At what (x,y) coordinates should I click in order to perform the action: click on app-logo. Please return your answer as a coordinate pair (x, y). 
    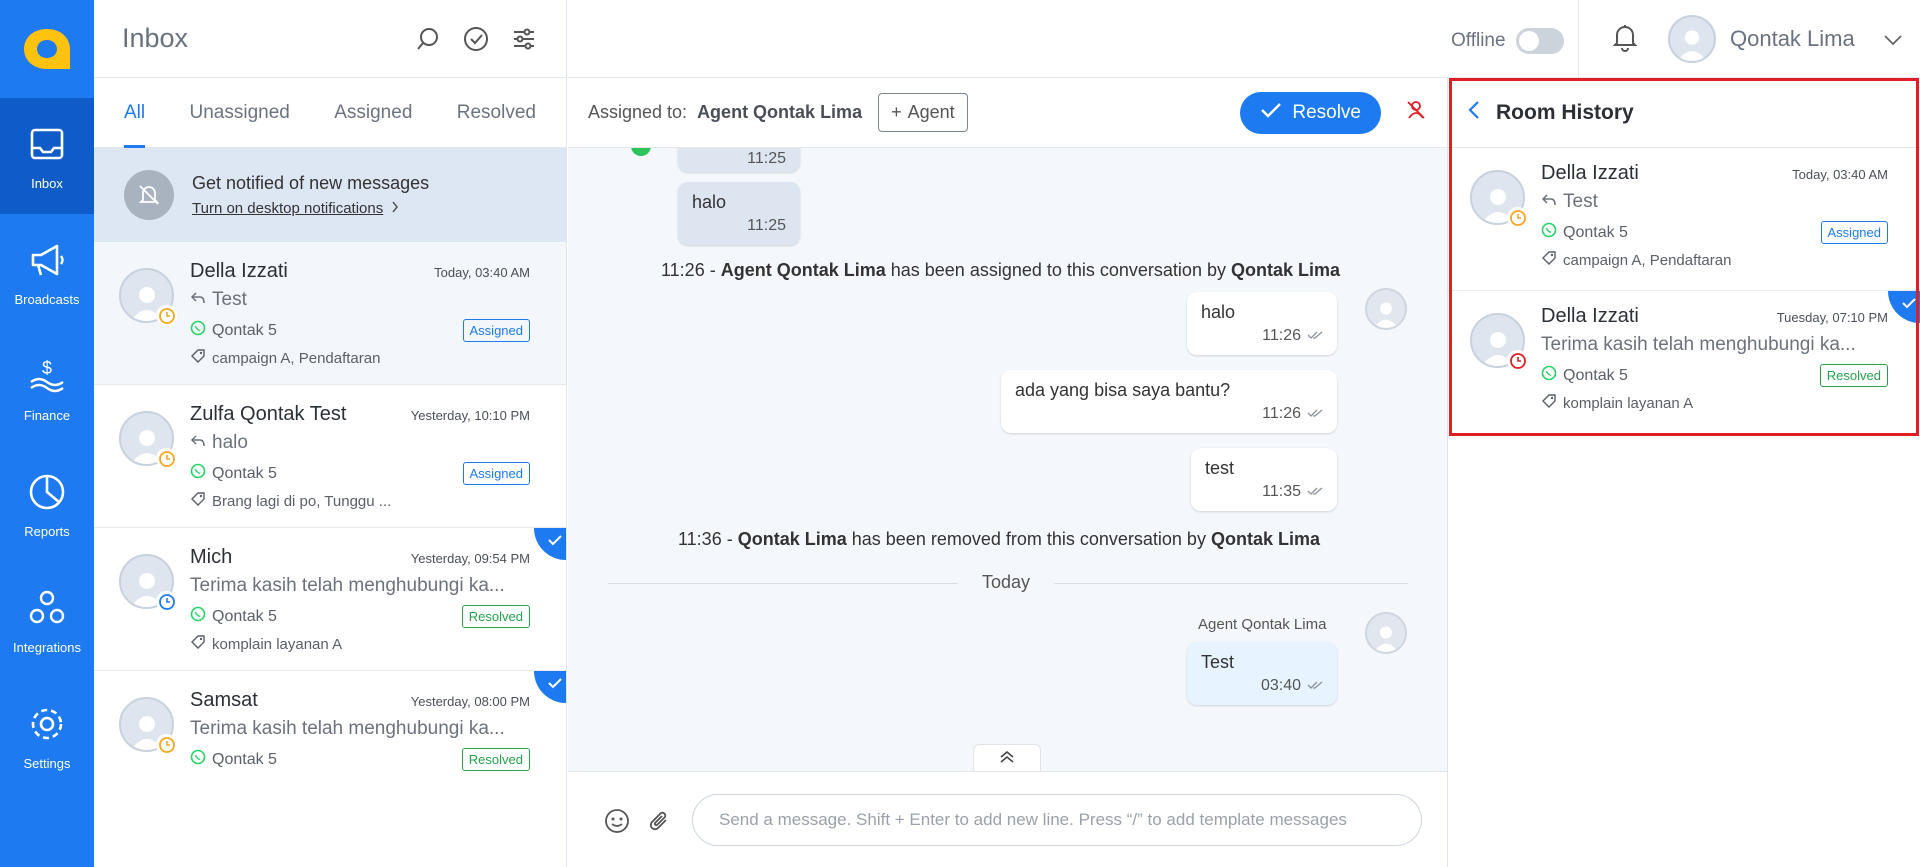
    Looking at the image, I should click on (47, 49).